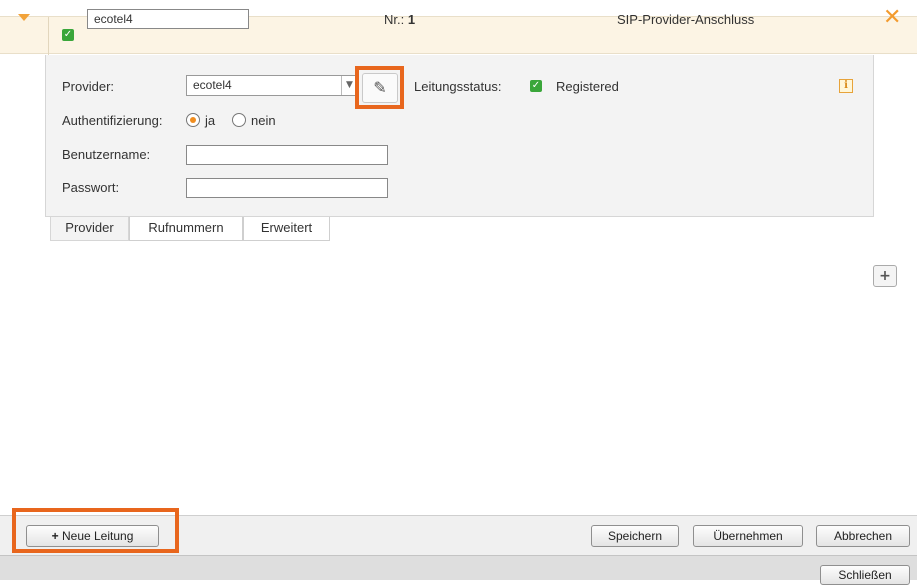  I want to click on line-type-label: SIP-Provider-Anschluss, so click(686, 19).